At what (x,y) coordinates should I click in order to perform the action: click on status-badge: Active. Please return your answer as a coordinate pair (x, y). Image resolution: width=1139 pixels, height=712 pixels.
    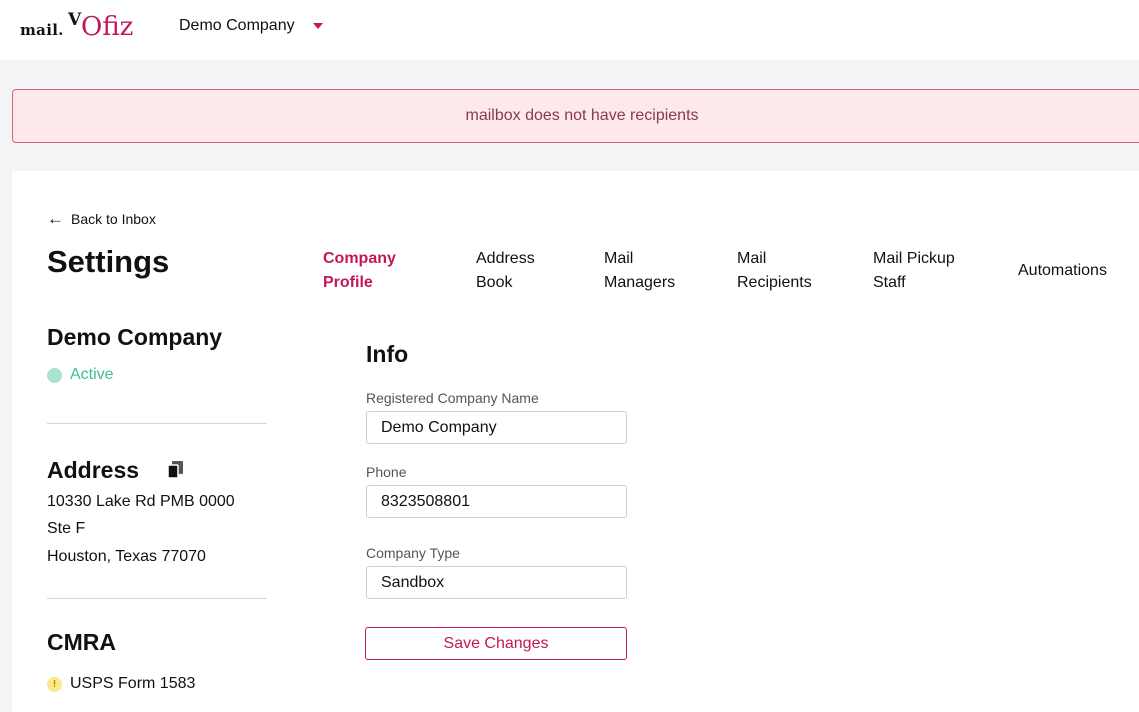
    Looking at the image, I should click on (80, 375).